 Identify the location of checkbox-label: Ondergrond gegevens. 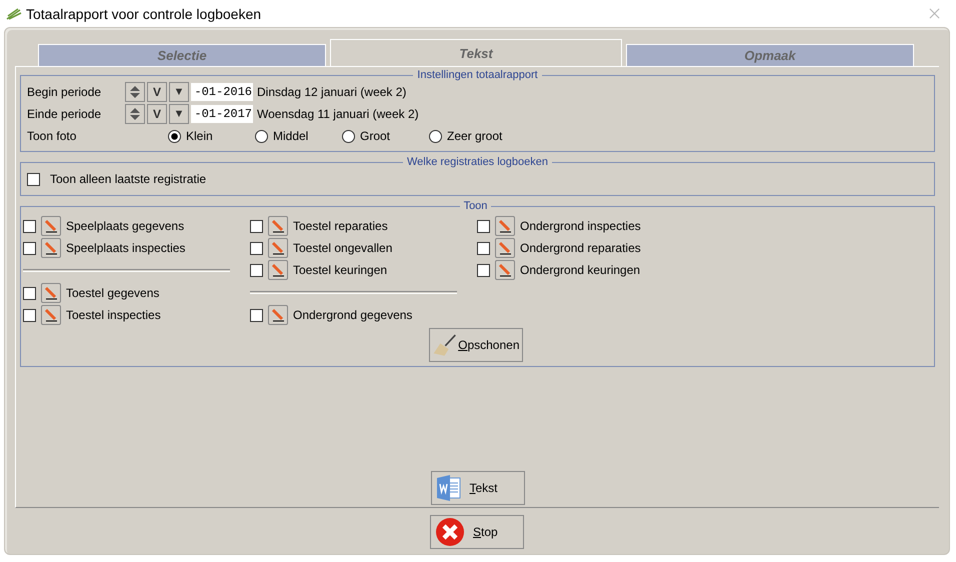
(352, 315).